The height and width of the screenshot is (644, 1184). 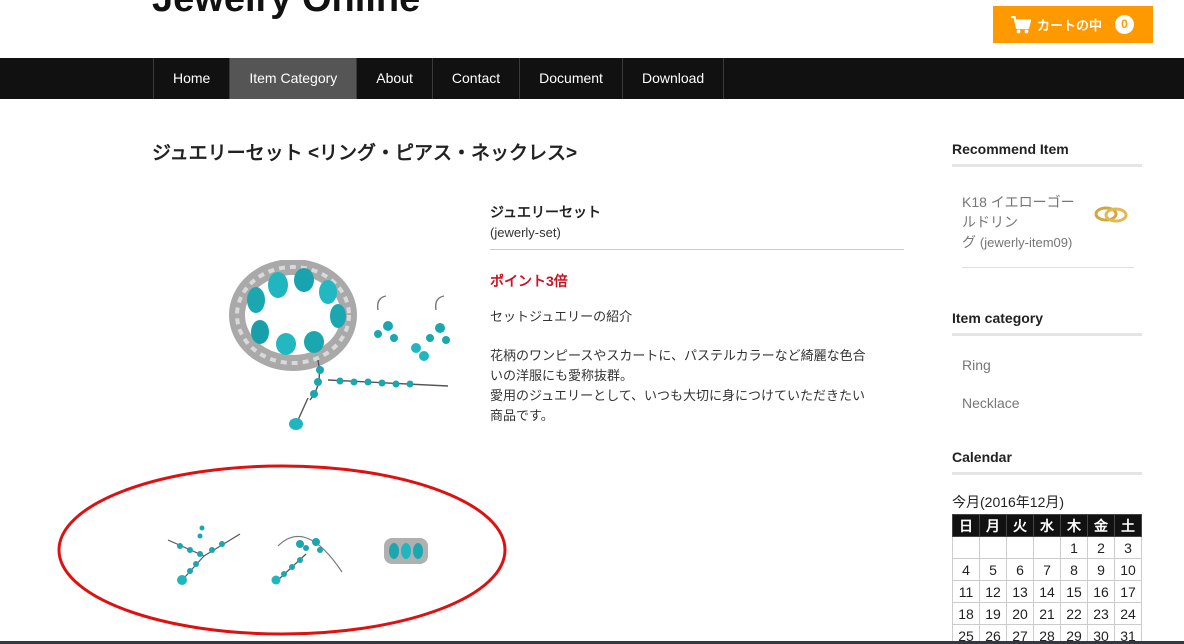 What do you see at coordinates (1047, 334) in the screenshot?
I see `item-category-heading-rule` at bounding box center [1047, 334].